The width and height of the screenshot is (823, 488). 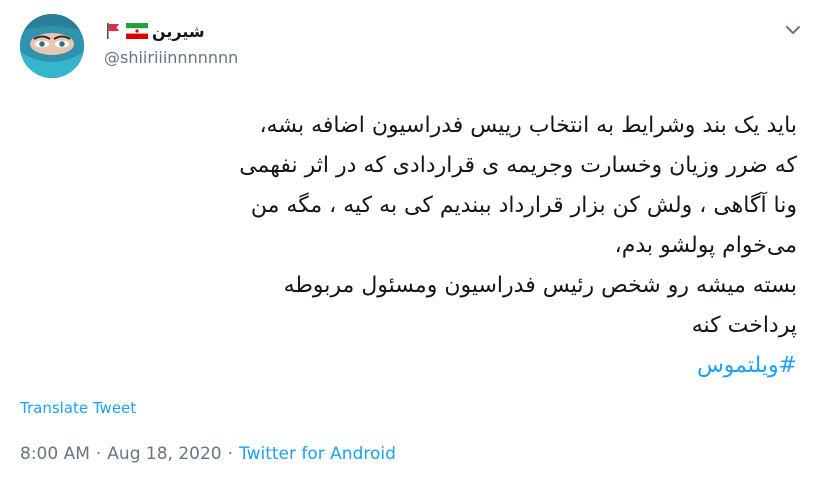 What do you see at coordinates (408, 366) in the screenshot?
I see `hashtag-link: #ویلتموس` at bounding box center [408, 366].